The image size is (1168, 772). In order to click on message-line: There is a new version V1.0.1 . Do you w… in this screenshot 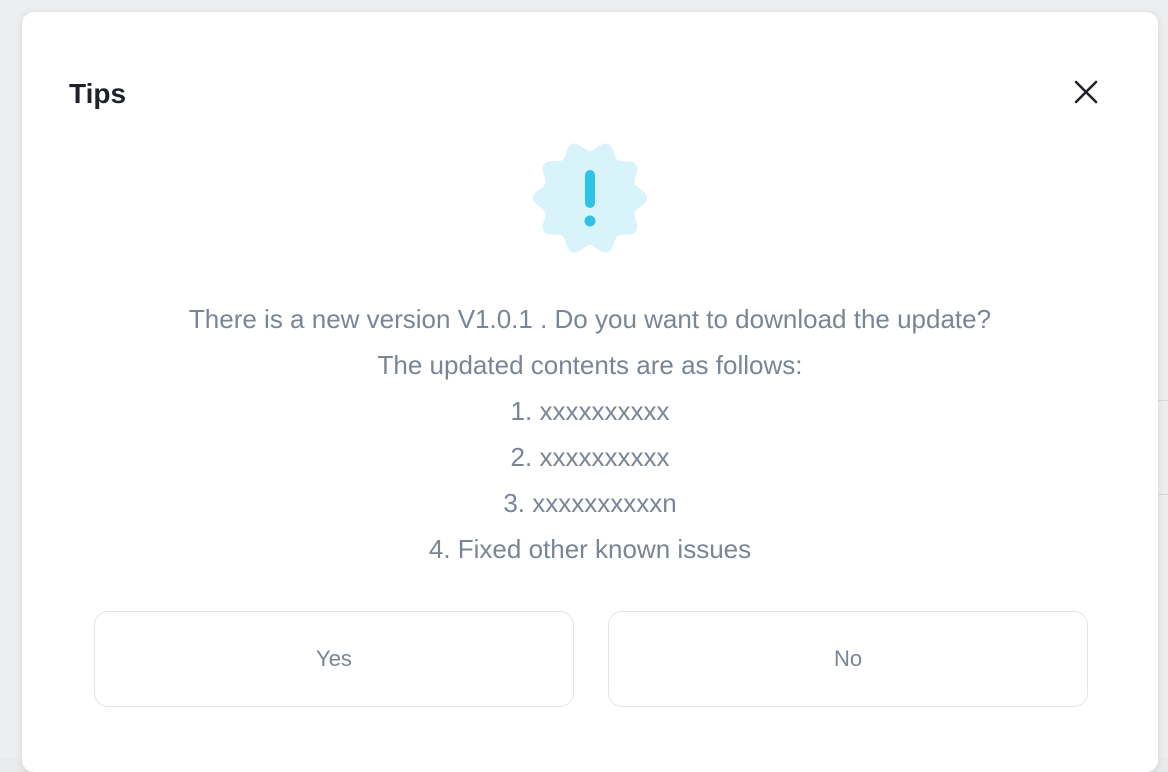, I will do `click(590, 319)`.